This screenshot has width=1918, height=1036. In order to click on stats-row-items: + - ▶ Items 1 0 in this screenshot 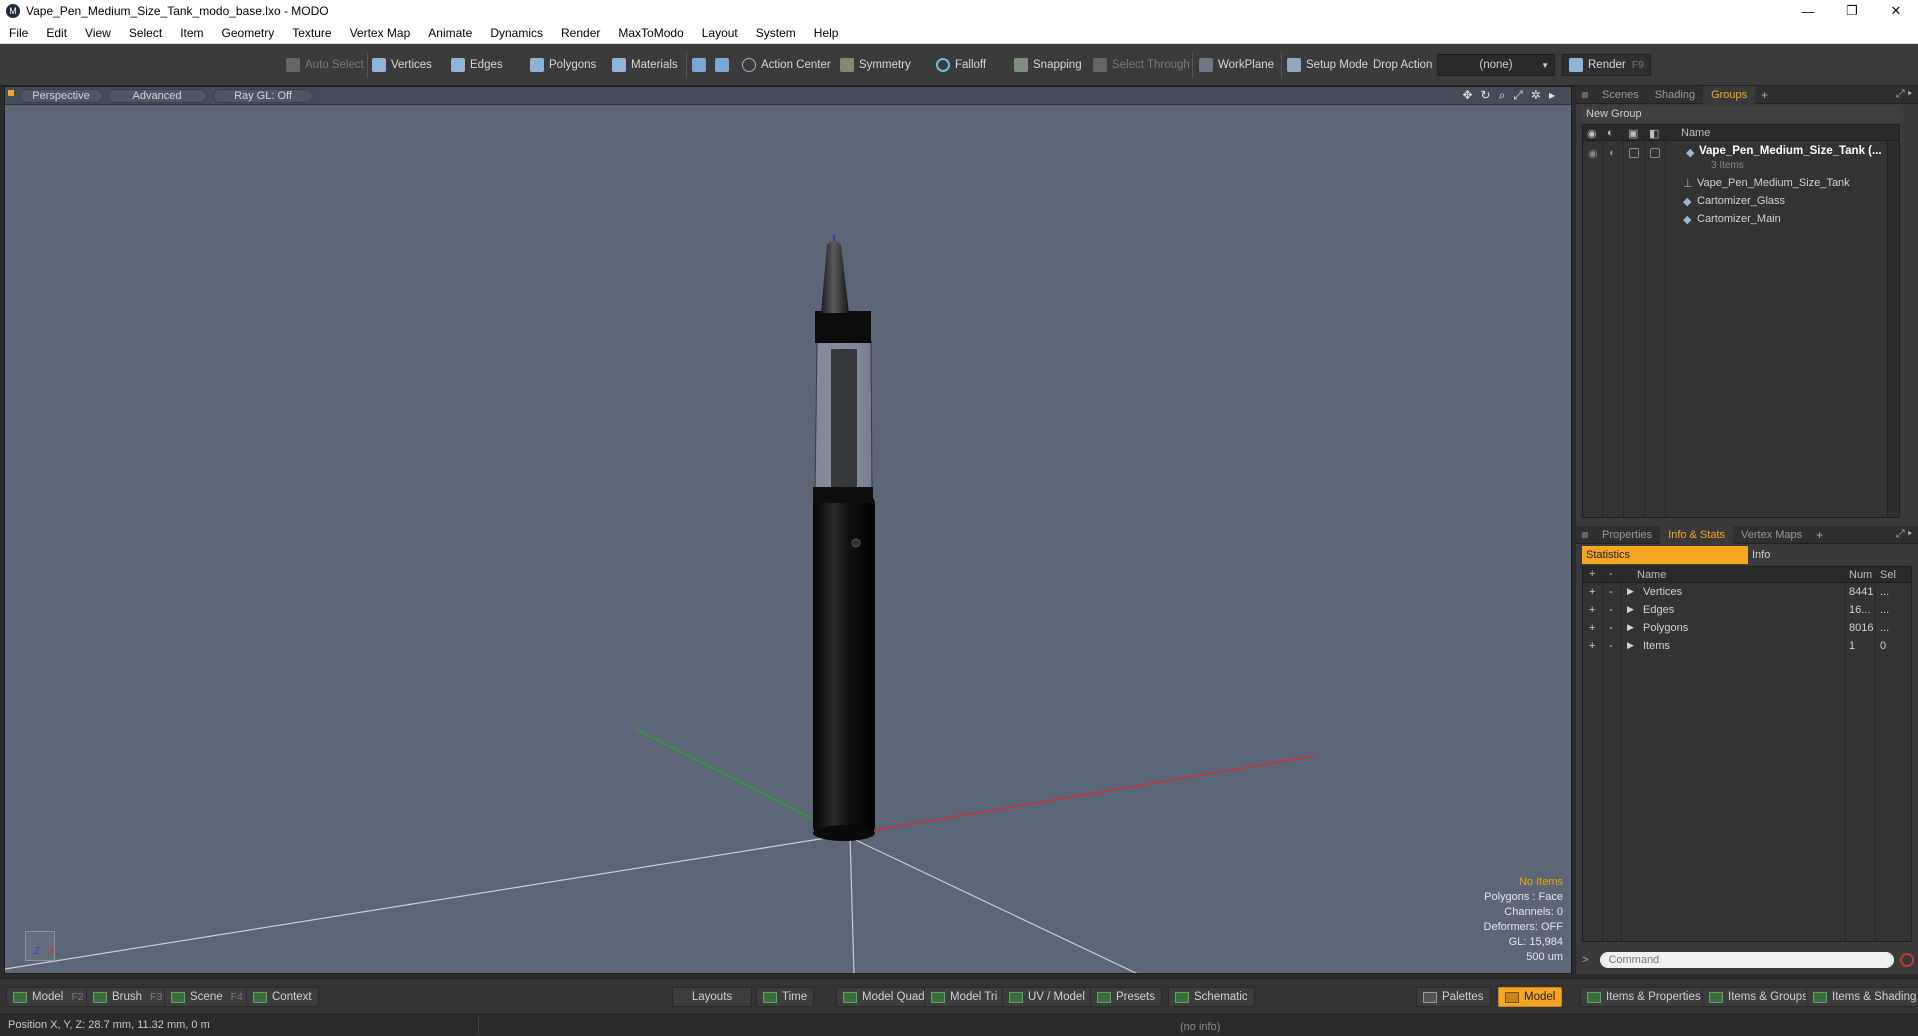, I will do `click(1747, 647)`.